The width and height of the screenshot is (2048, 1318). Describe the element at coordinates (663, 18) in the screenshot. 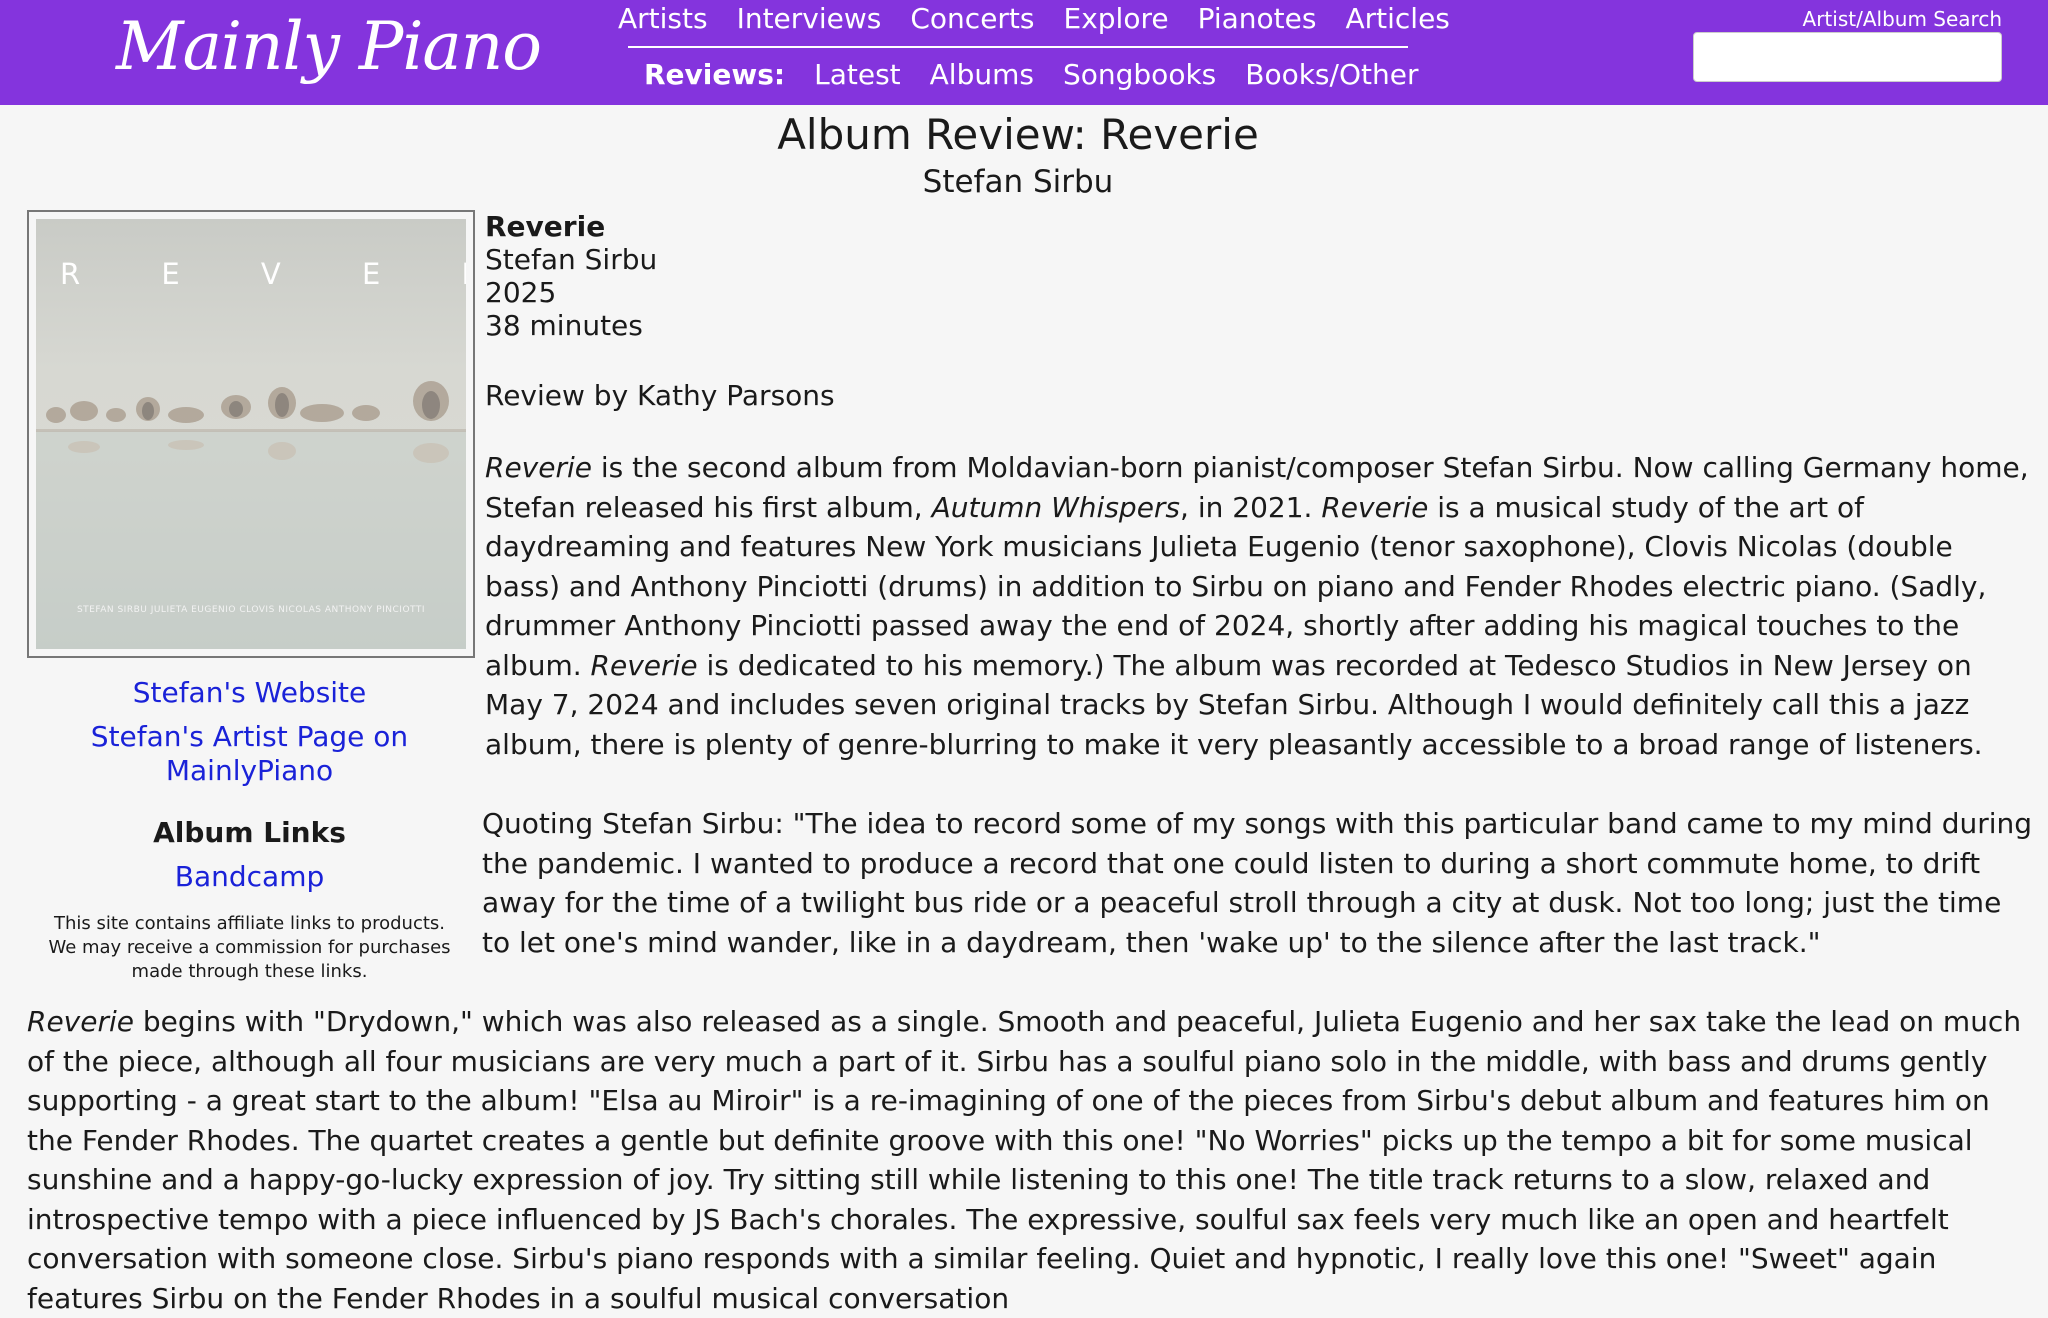

I see `nav-artists: Artists` at that location.